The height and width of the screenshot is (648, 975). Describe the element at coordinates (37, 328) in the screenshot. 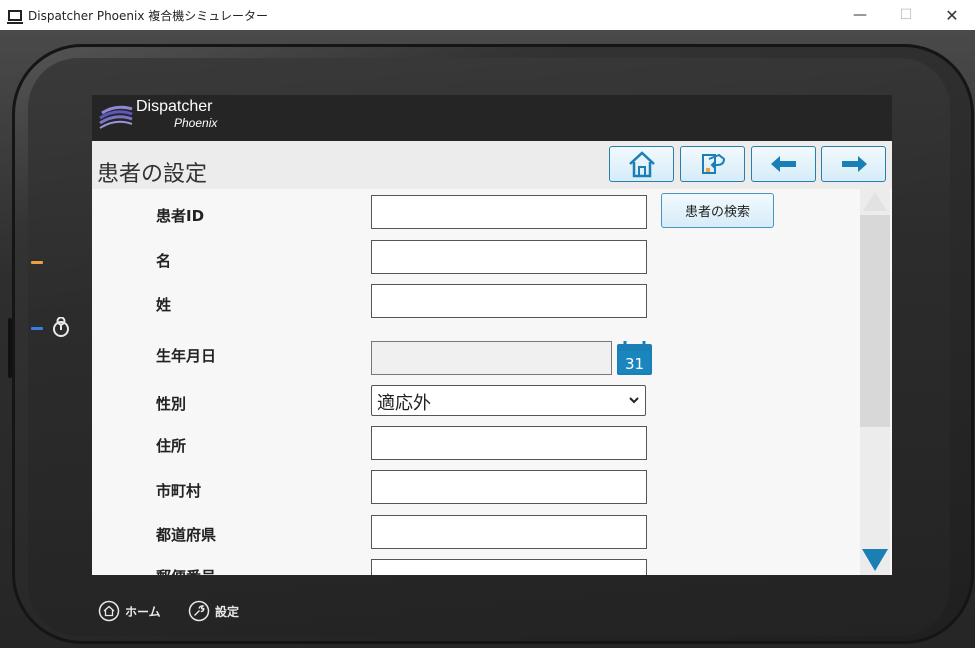

I see `status-led-blue` at that location.